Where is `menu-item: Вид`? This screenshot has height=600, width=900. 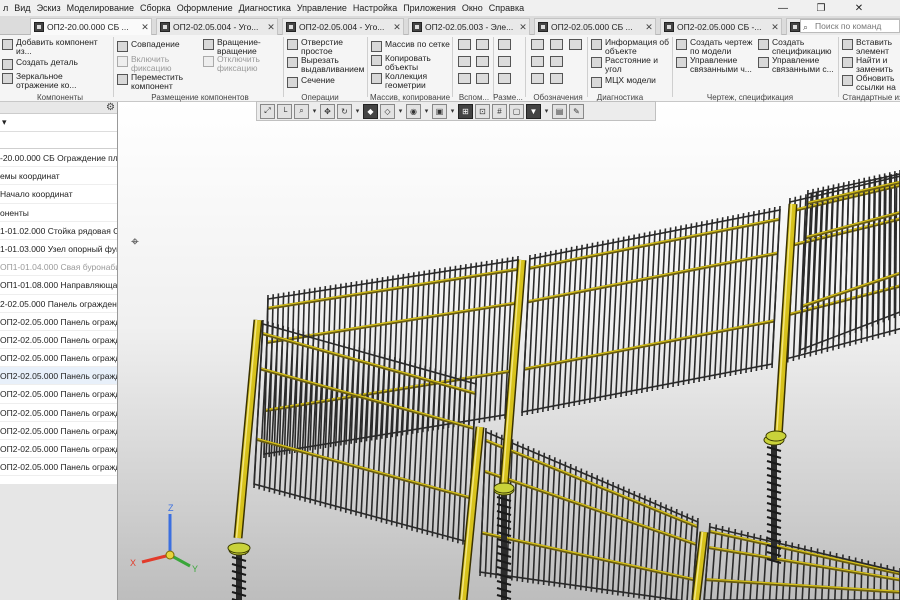 menu-item: Вид is located at coordinates (22, 8).